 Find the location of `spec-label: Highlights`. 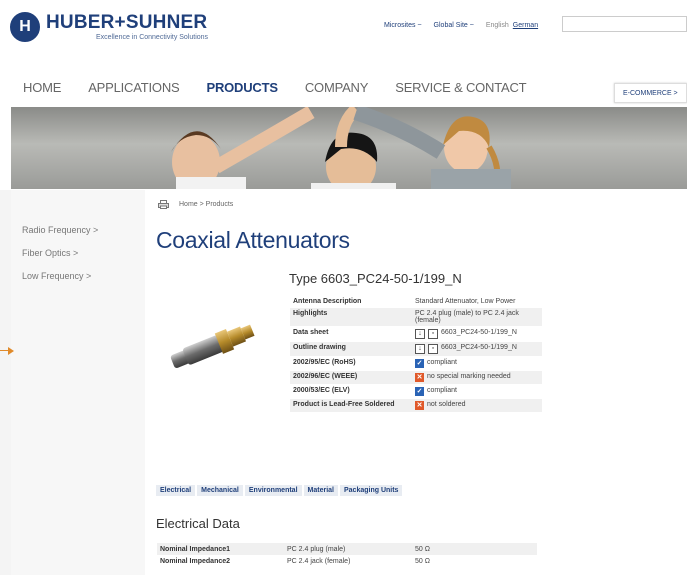

spec-label: Highlights is located at coordinates (351, 317).